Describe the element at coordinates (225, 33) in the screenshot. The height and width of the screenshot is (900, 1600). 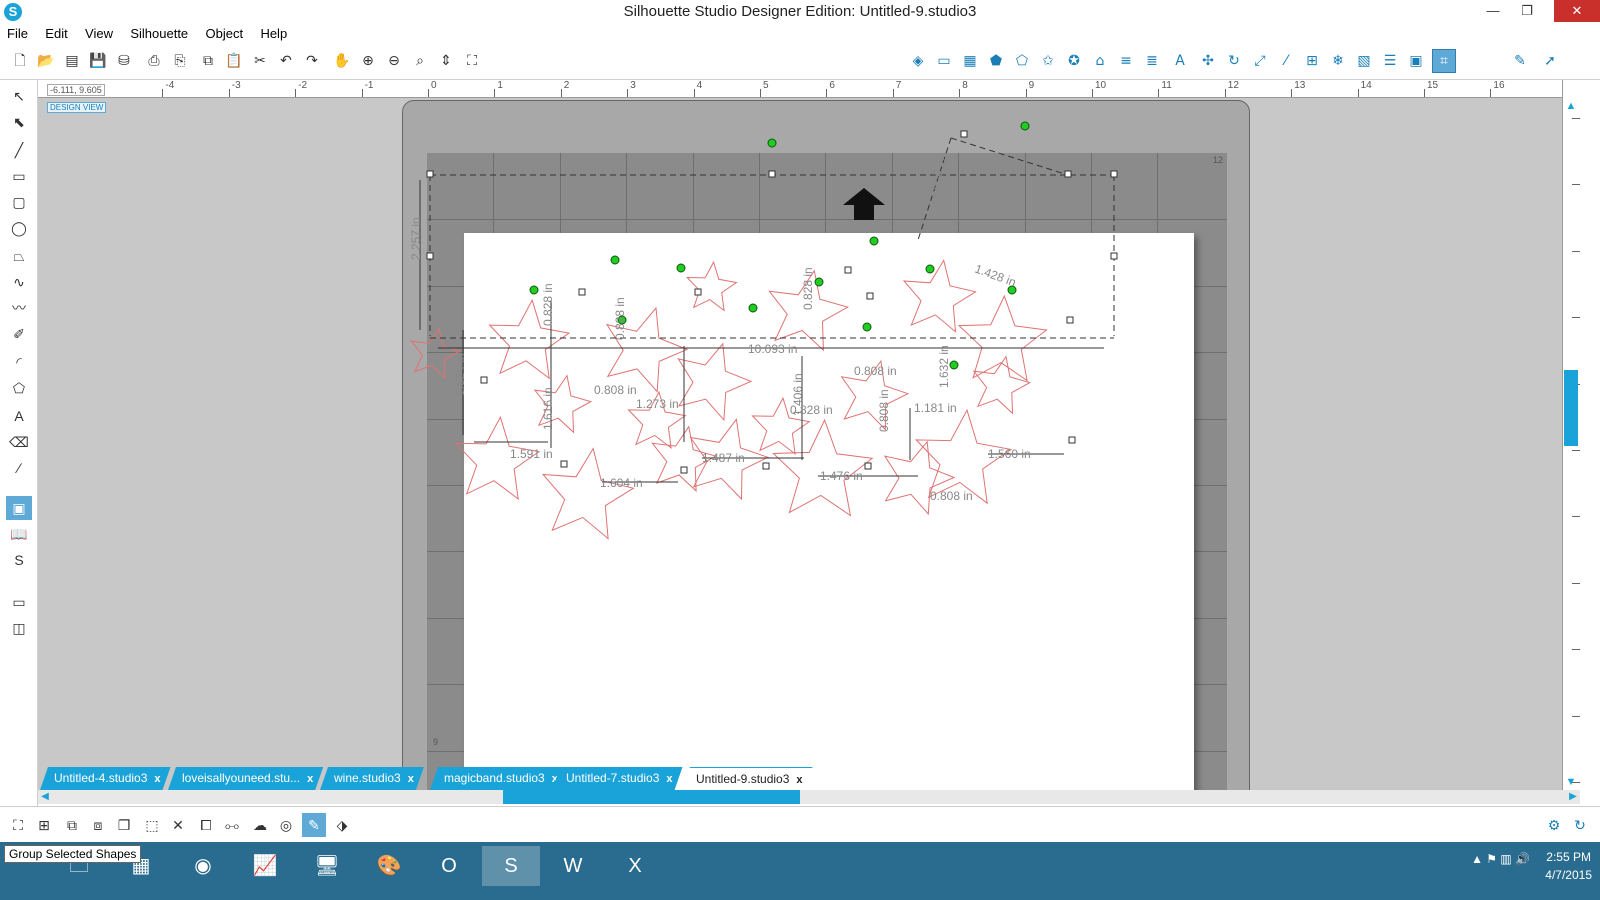
I see `menu-object: Object` at that location.